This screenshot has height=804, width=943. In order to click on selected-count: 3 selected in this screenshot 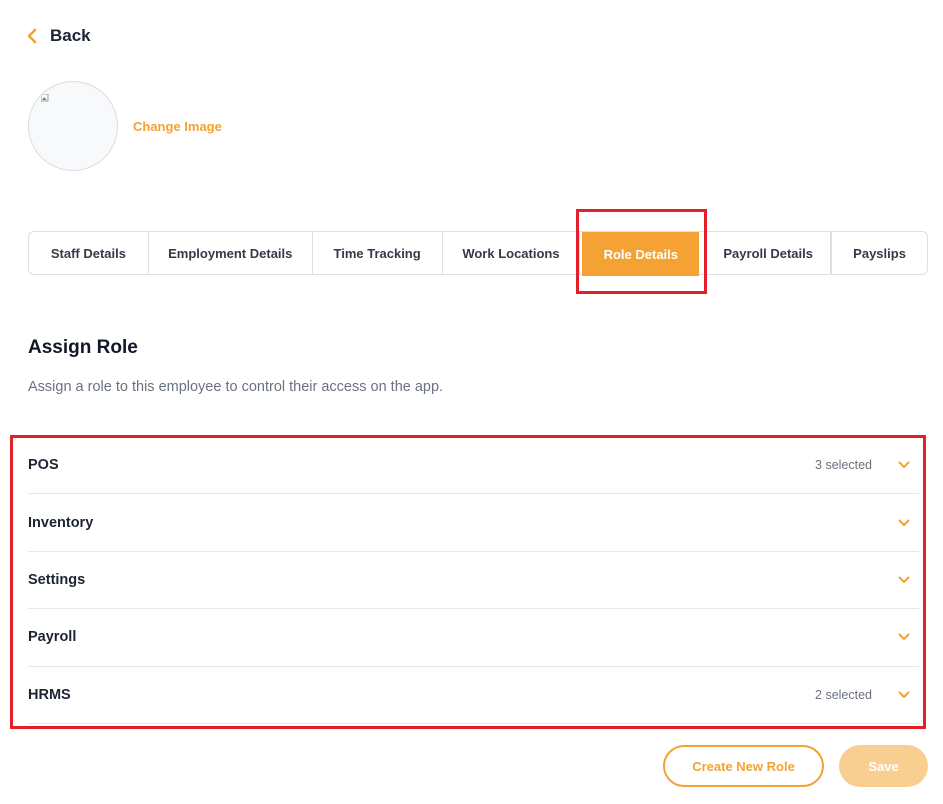, I will do `click(843, 465)`.